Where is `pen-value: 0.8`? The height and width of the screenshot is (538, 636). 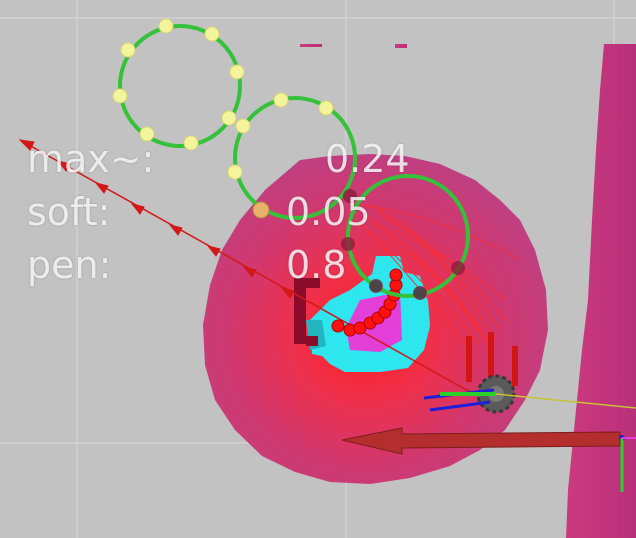
pen-value: 0.8 is located at coordinates (316, 265).